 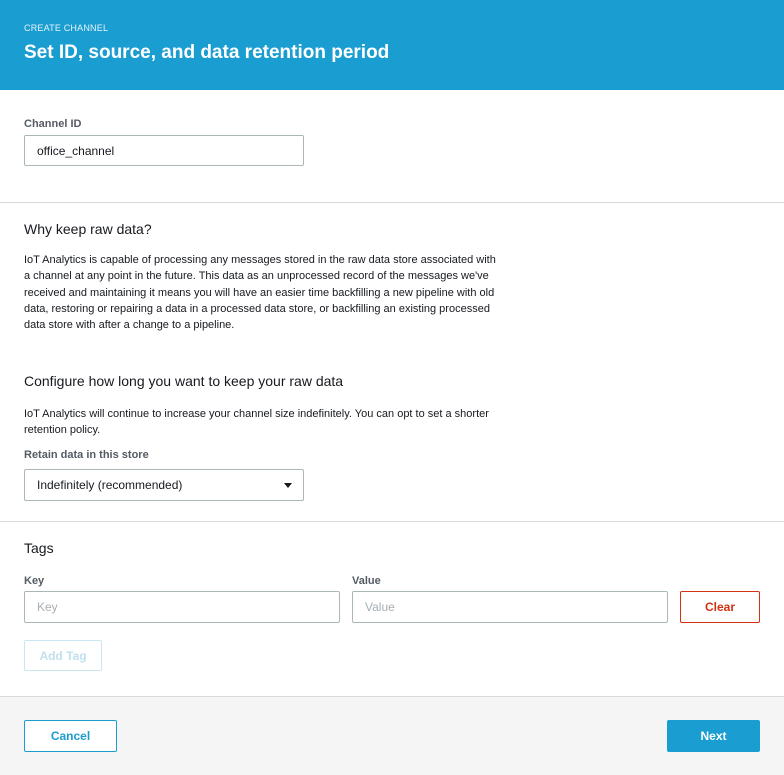 What do you see at coordinates (34, 581) in the screenshot?
I see `tag-key-label: Key` at bounding box center [34, 581].